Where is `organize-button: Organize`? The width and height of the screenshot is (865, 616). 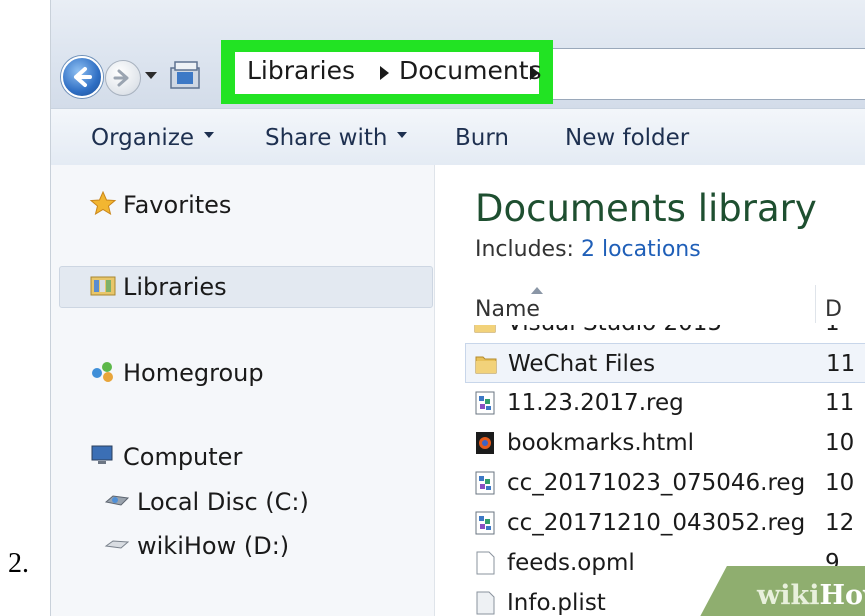 organize-button: Organize is located at coordinates (153, 138).